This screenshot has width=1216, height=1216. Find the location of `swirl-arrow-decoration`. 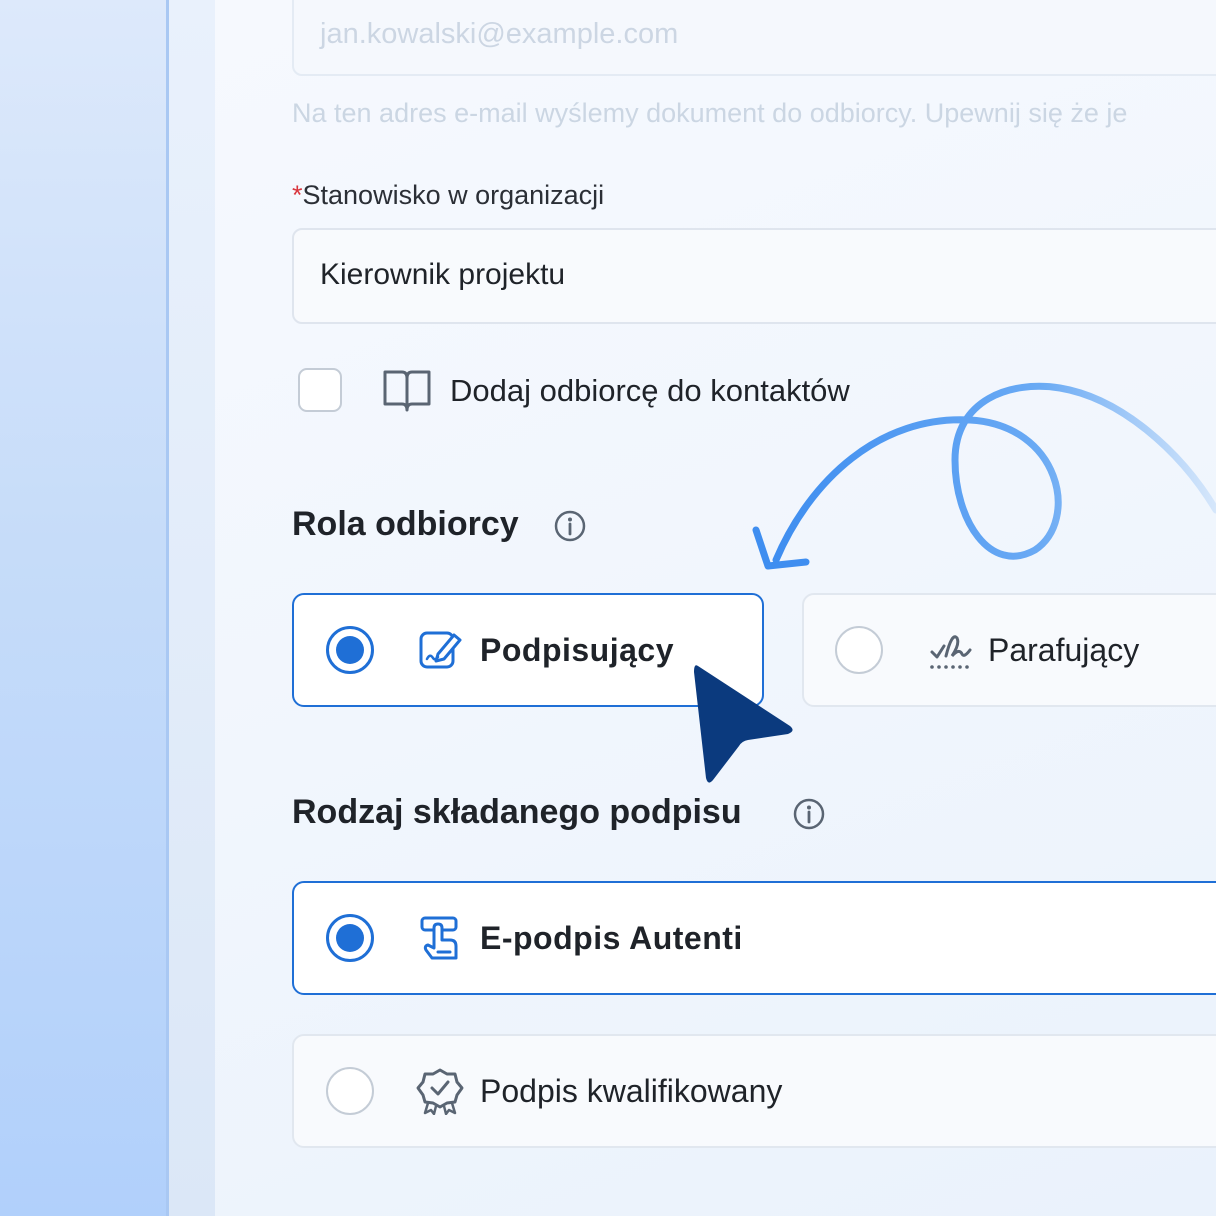

swirl-arrow-decoration is located at coordinates (984, 476).